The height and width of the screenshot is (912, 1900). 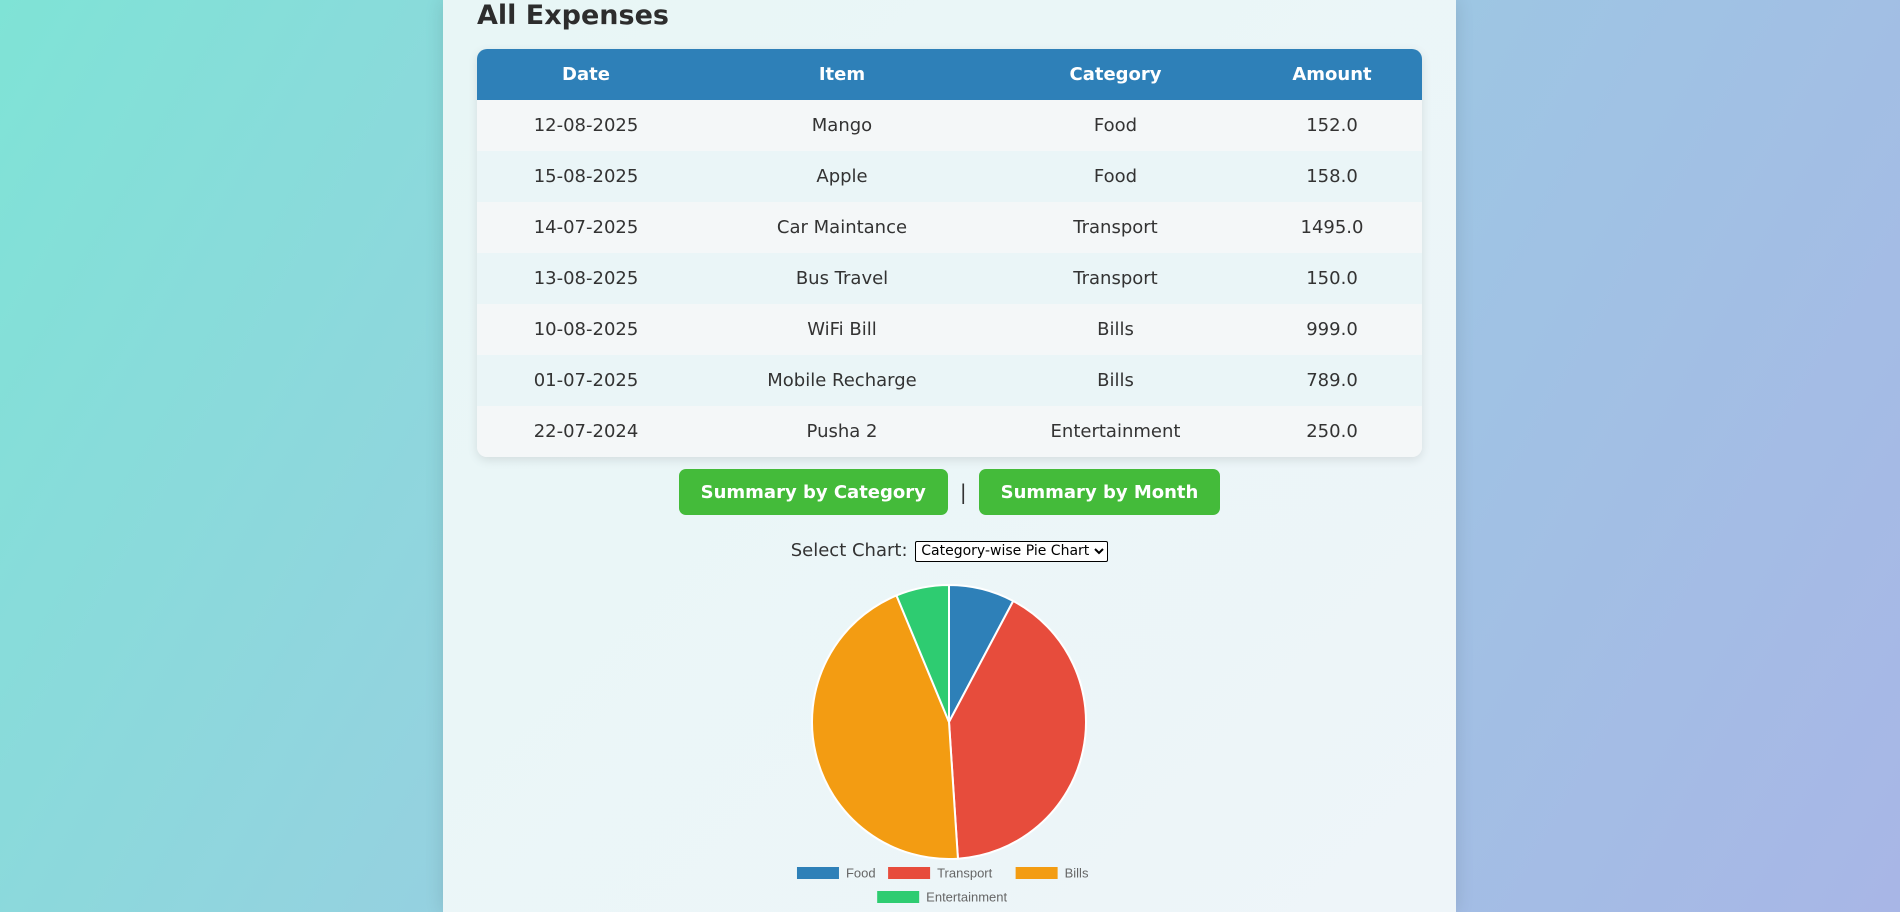 I want to click on legend-swatch-transport, so click(x=909, y=873).